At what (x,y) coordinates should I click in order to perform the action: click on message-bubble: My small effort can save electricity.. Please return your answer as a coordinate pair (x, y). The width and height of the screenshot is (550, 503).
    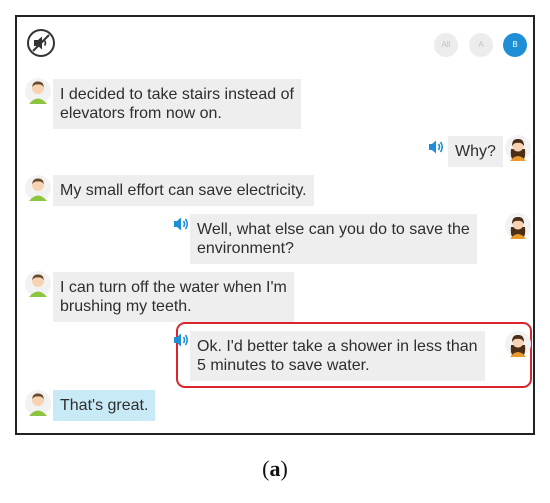
    Looking at the image, I should click on (183, 190).